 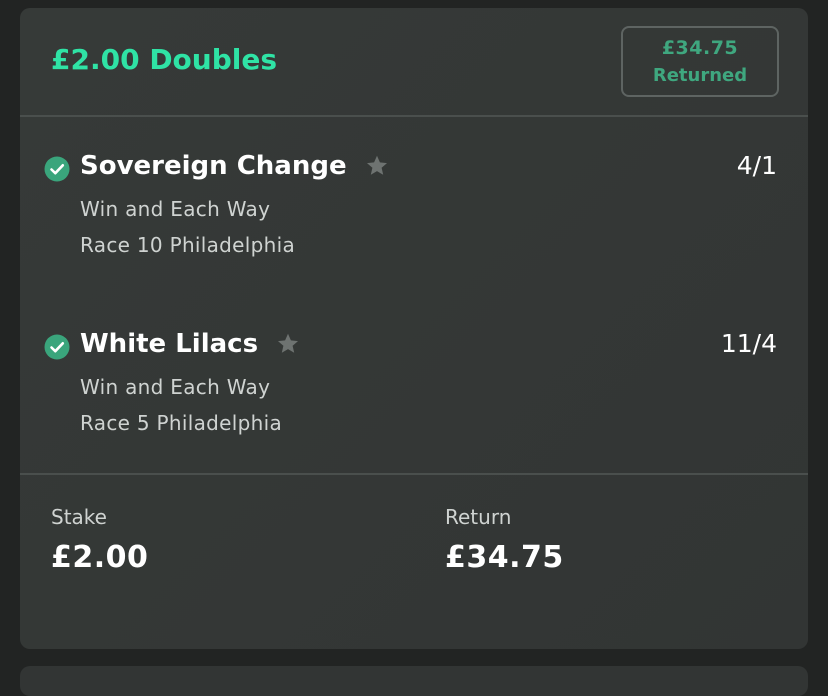 I want to click on header-divider, so click(x=414, y=116).